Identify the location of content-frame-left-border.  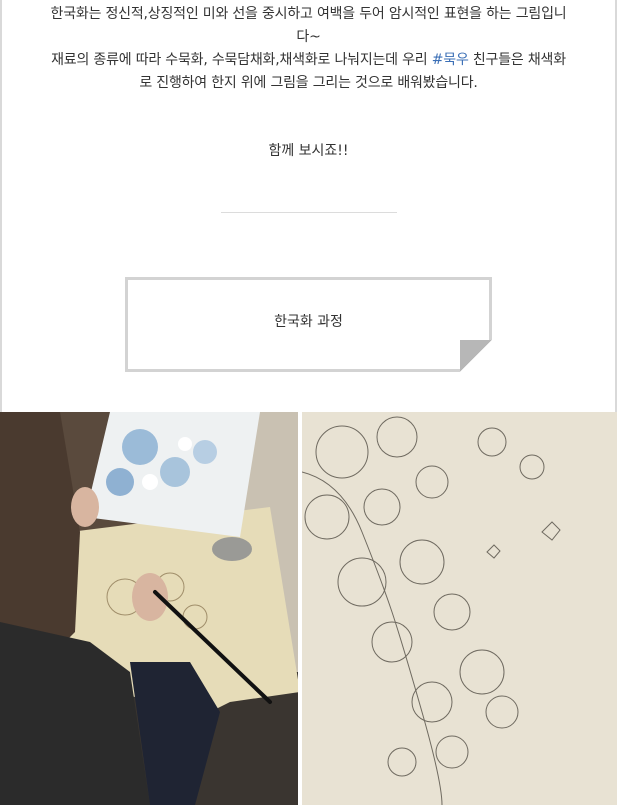
(1, 206).